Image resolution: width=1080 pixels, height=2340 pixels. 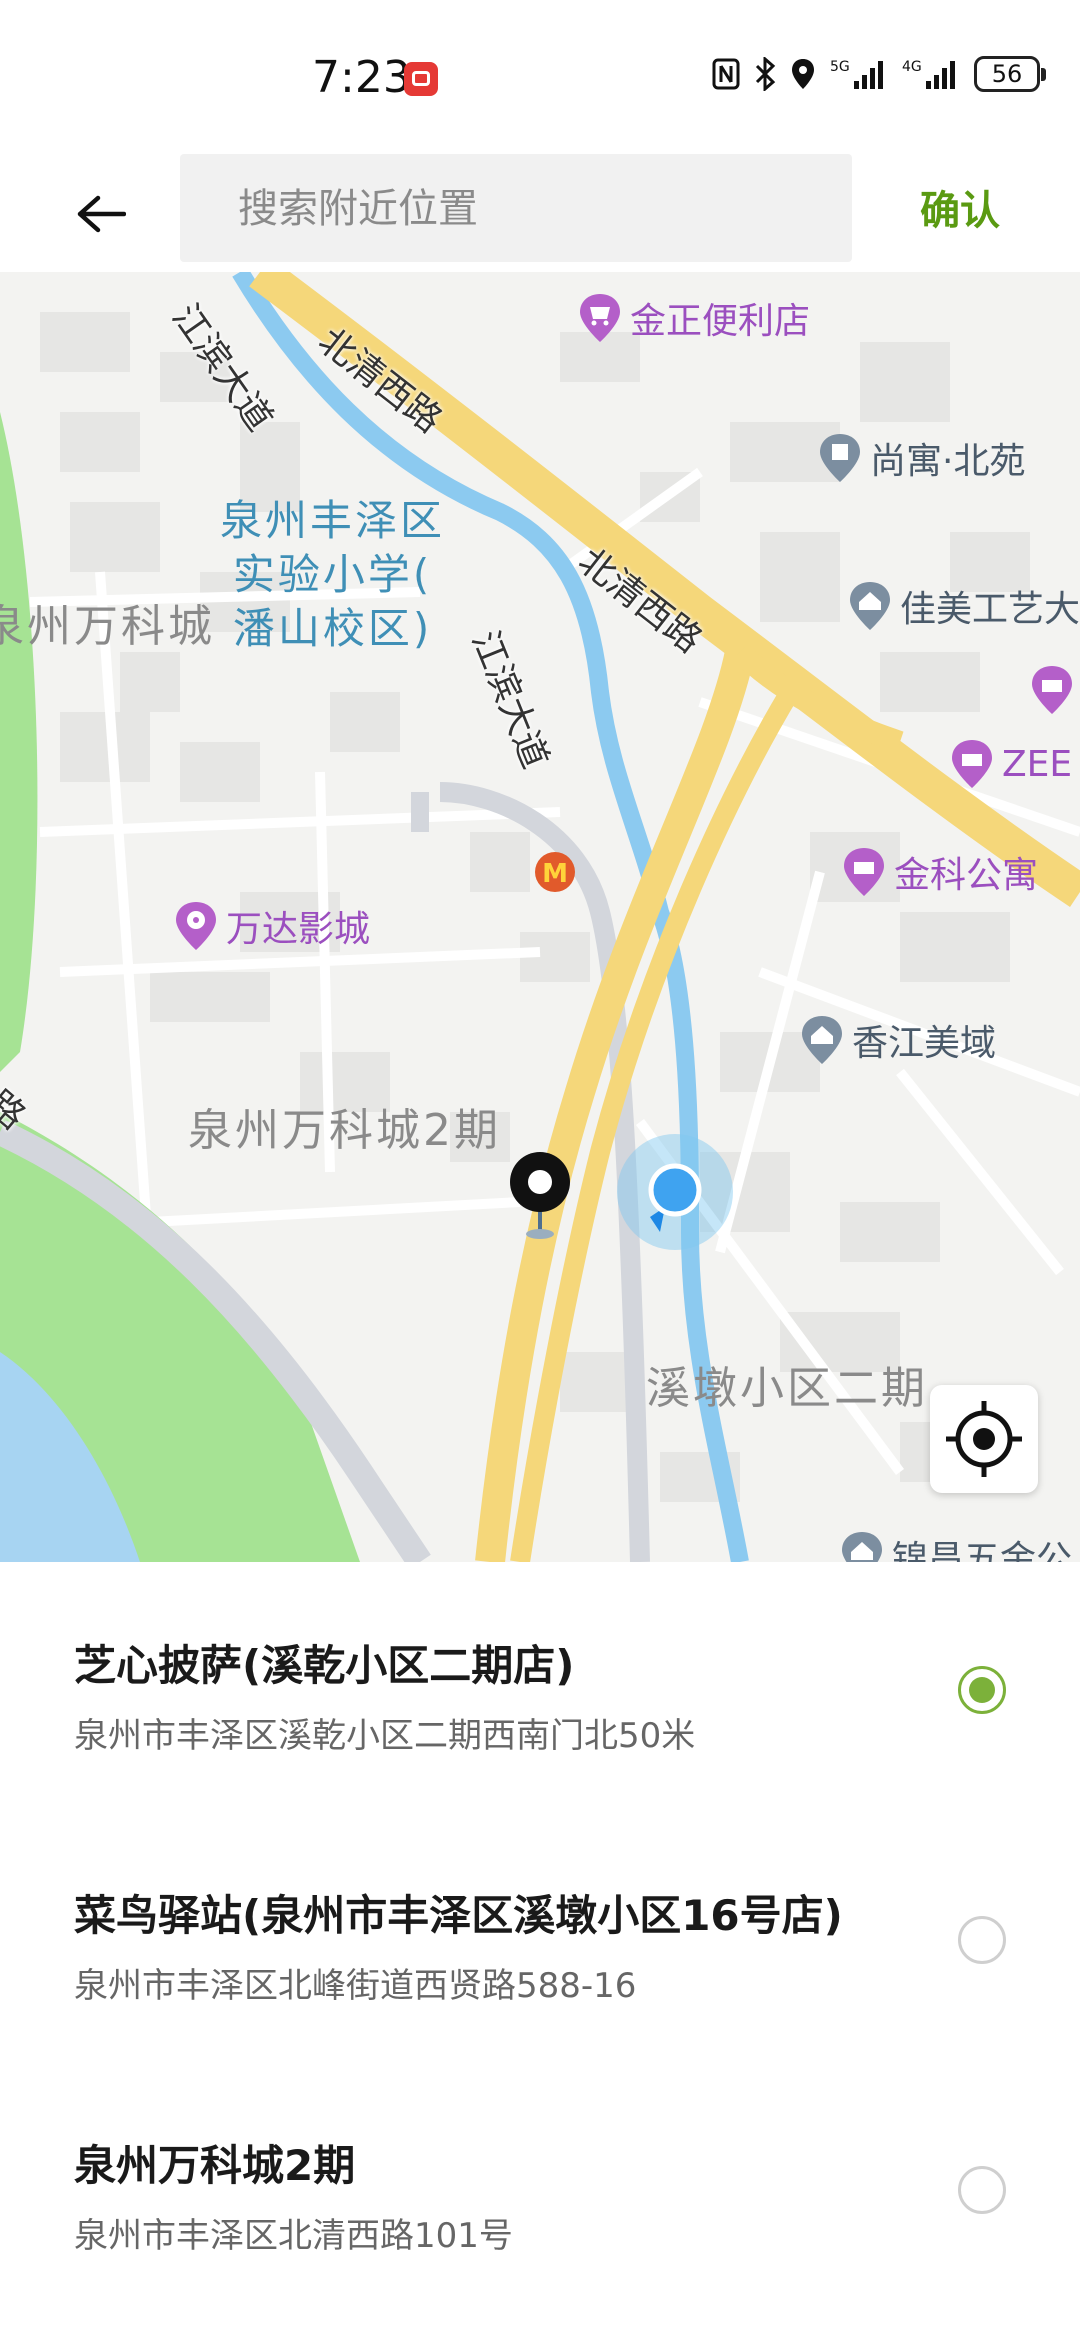 What do you see at coordinates (458, 1915) in the screenshot?
I see `location-title: 菜鸟驿站(泉州市丰泽区溪墩小区16号店)` at bounding box center [458, 1915].